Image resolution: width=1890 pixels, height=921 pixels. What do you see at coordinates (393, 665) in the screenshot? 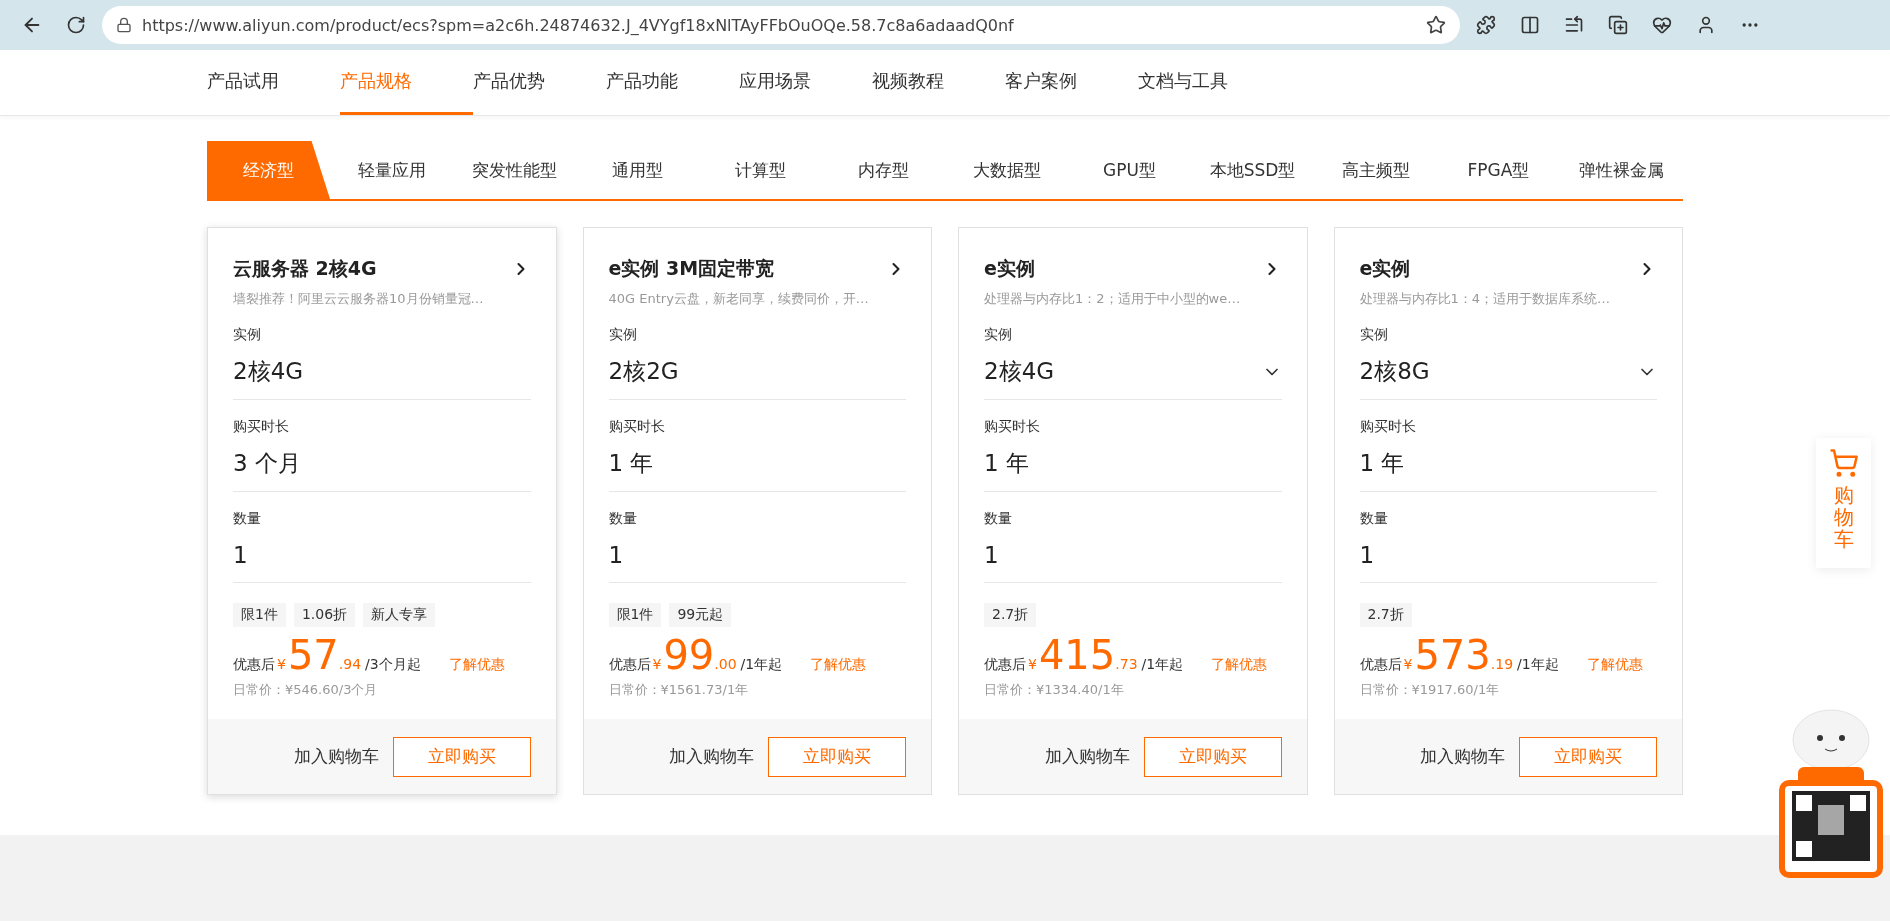
I see `price-unit: /3个月起` at bounding box center [393, 665].